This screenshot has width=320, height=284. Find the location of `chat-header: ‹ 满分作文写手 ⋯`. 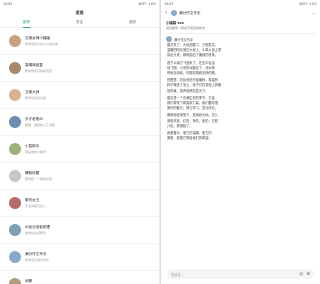

chat-header: ‹ 满分作文写手 ⋯ is located at coordinates (240, 13).